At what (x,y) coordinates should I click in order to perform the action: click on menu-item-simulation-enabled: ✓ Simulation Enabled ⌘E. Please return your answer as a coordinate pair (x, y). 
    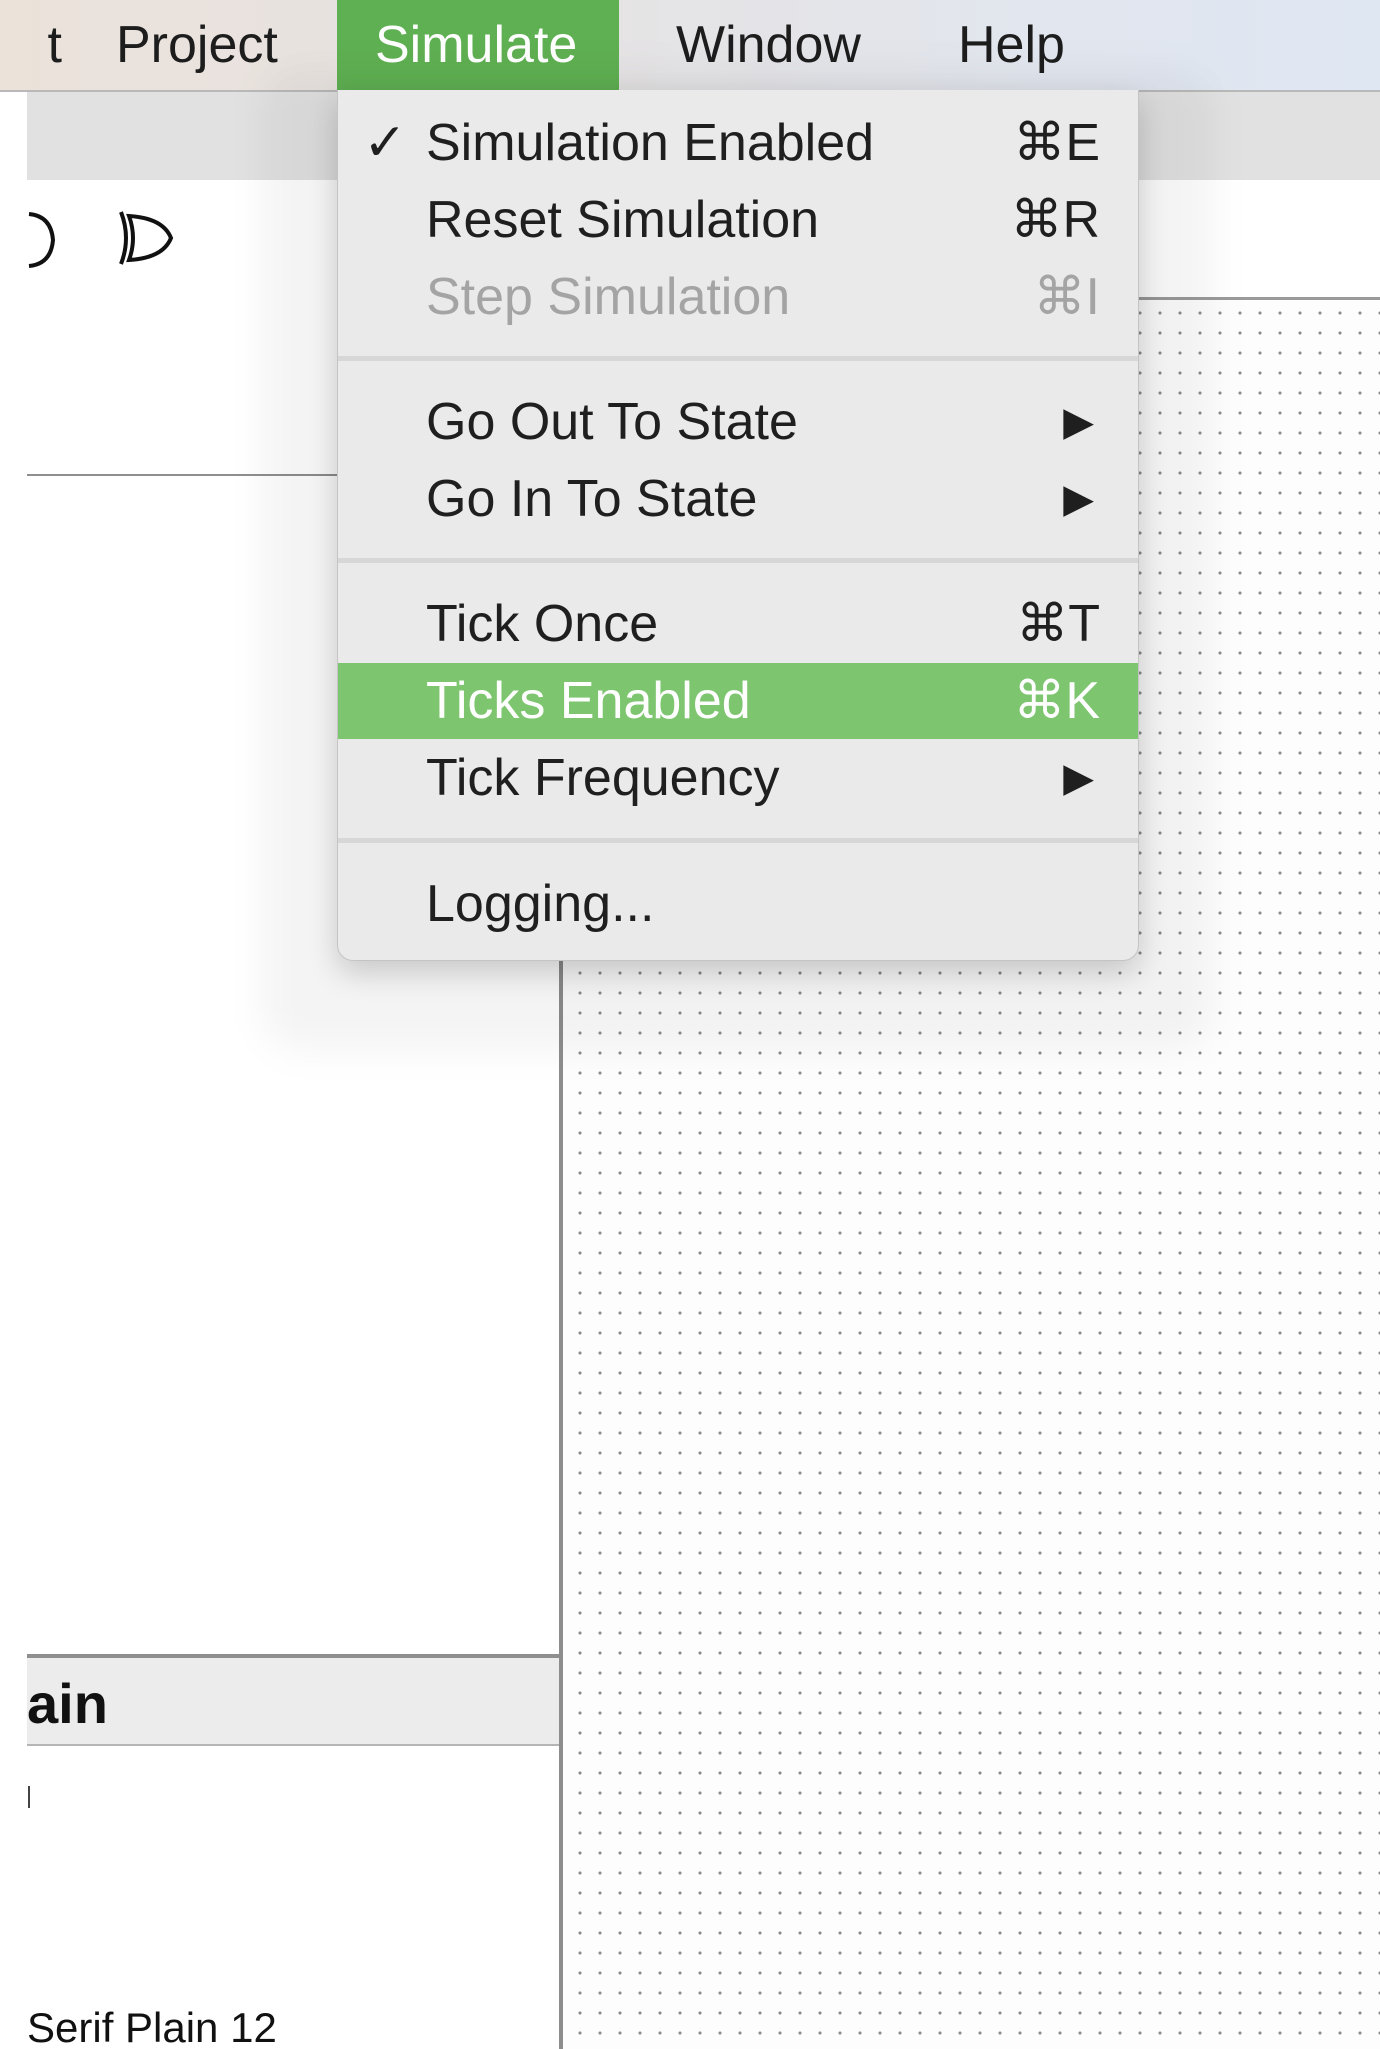
    Looking at the image, I should click on (738, 143).